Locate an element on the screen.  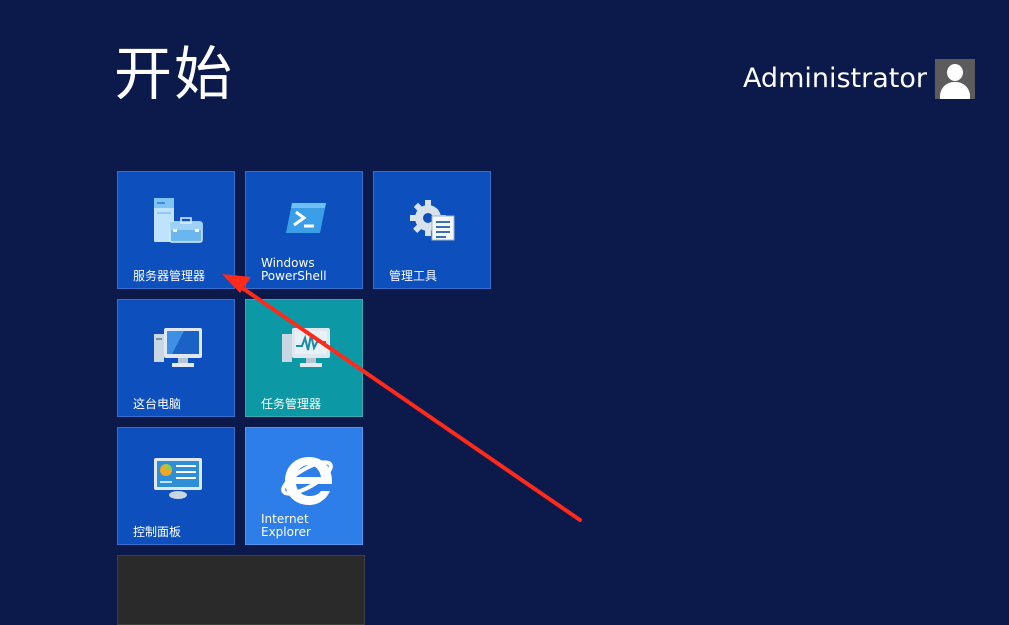
admin-tools-icon is located at coordinates (432, 220).